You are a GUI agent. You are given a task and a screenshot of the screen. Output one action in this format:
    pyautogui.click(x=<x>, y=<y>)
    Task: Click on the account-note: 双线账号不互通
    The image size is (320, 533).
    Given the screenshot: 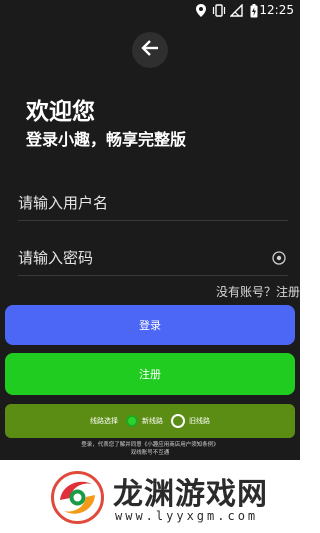 What is the action you would take?
    pyautogui.click(x=150, y=453)
    